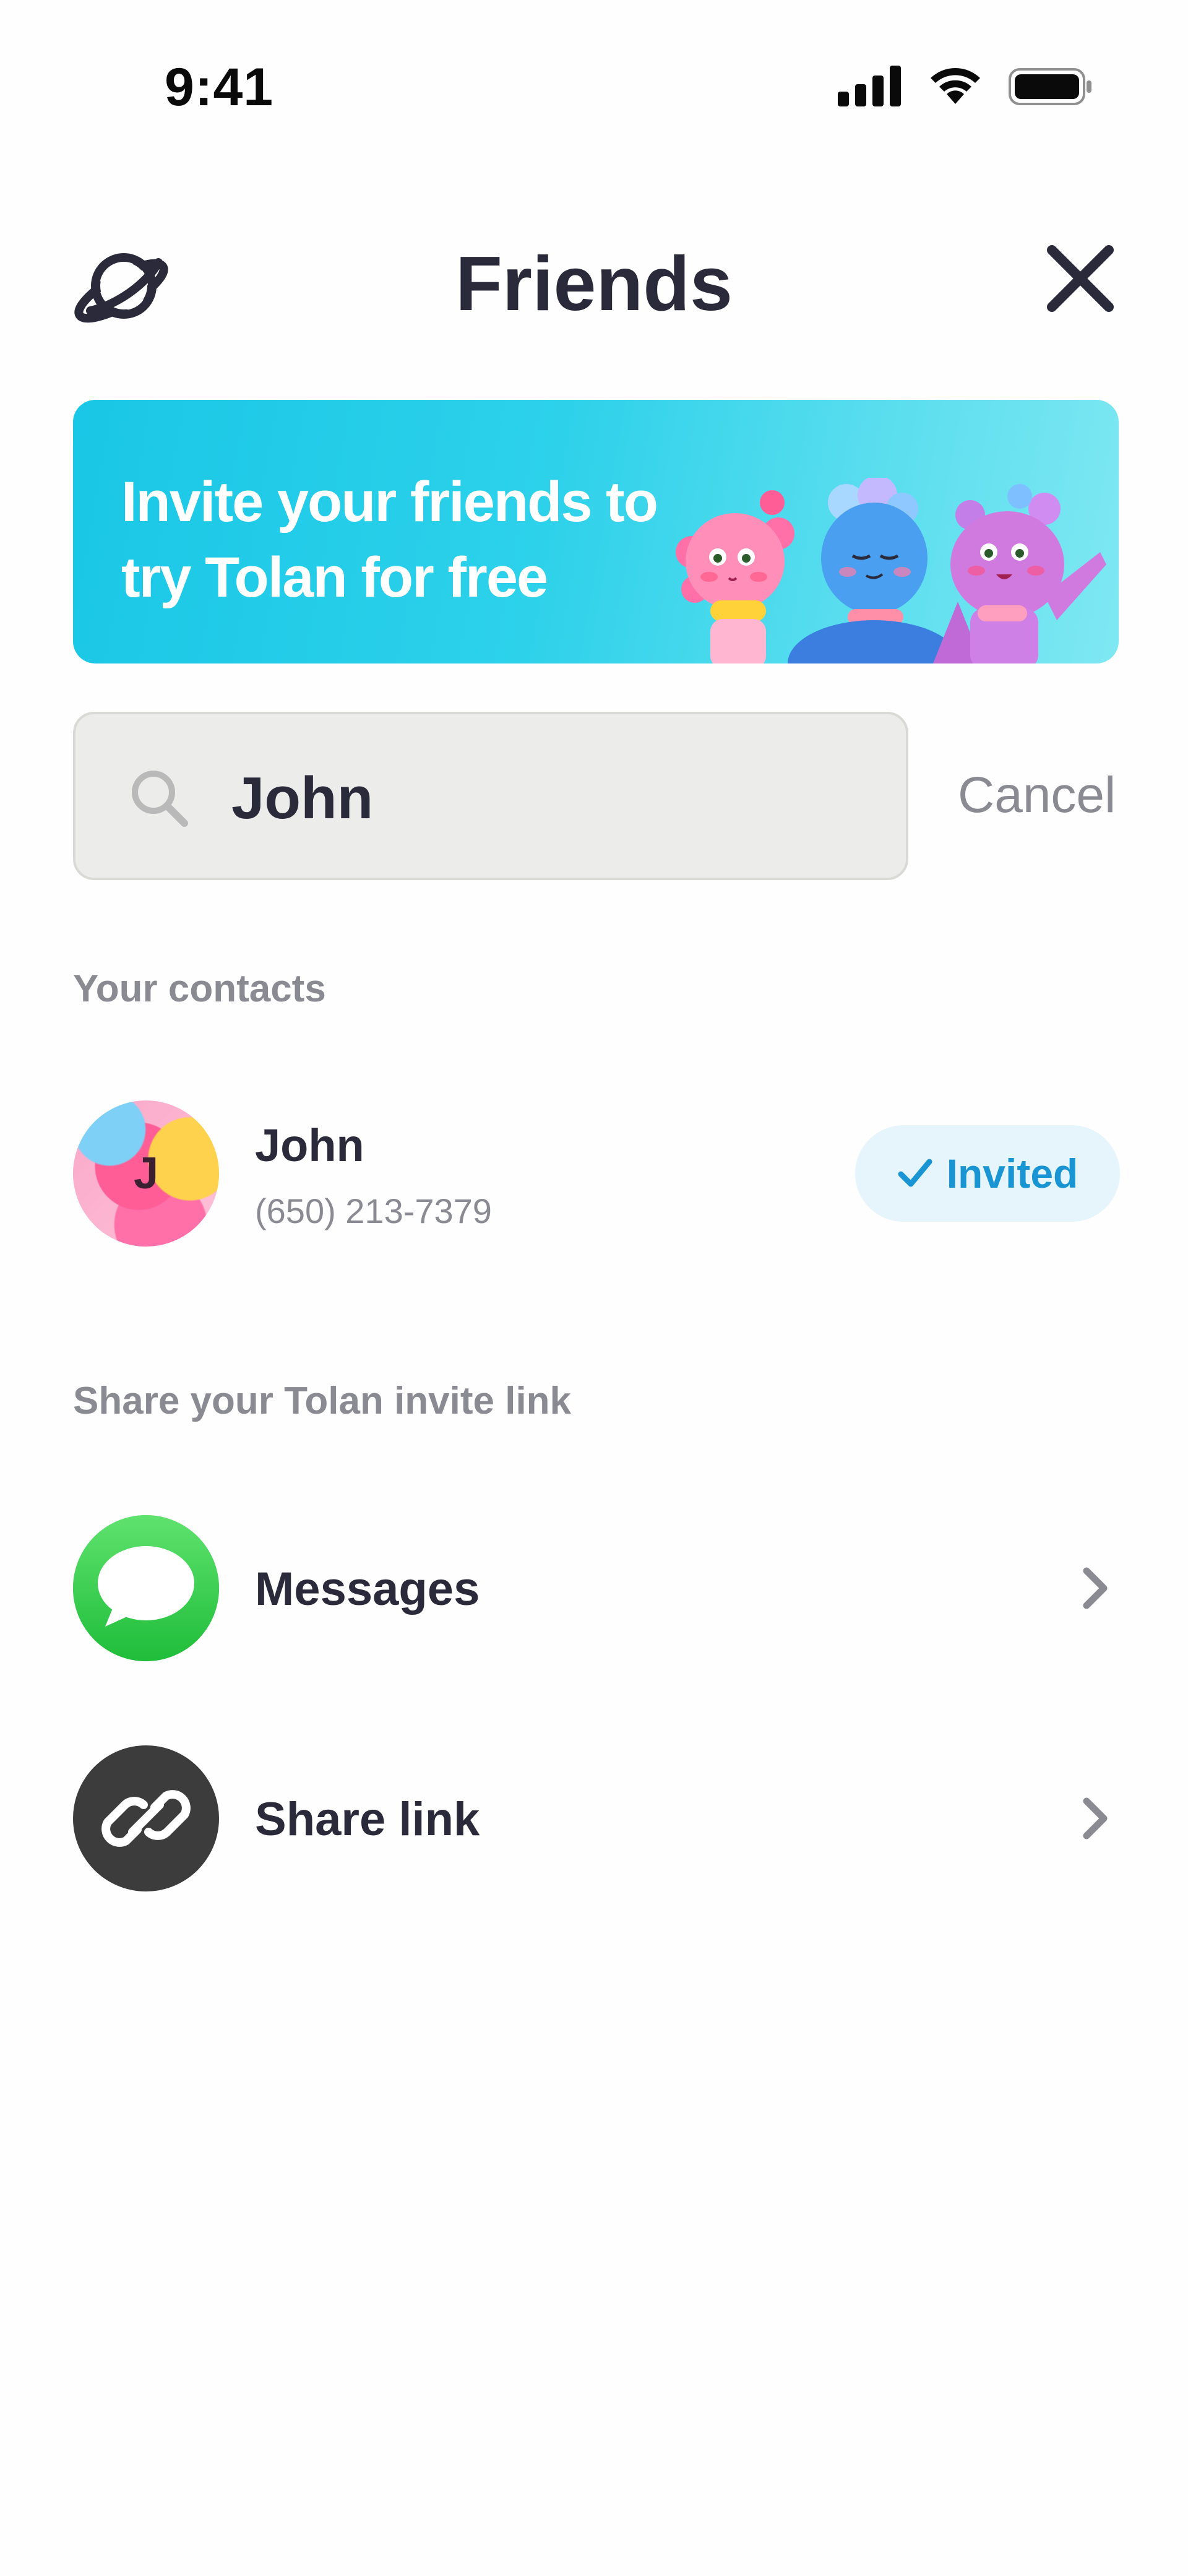  I want to click on status-icons, so click(965, 86).